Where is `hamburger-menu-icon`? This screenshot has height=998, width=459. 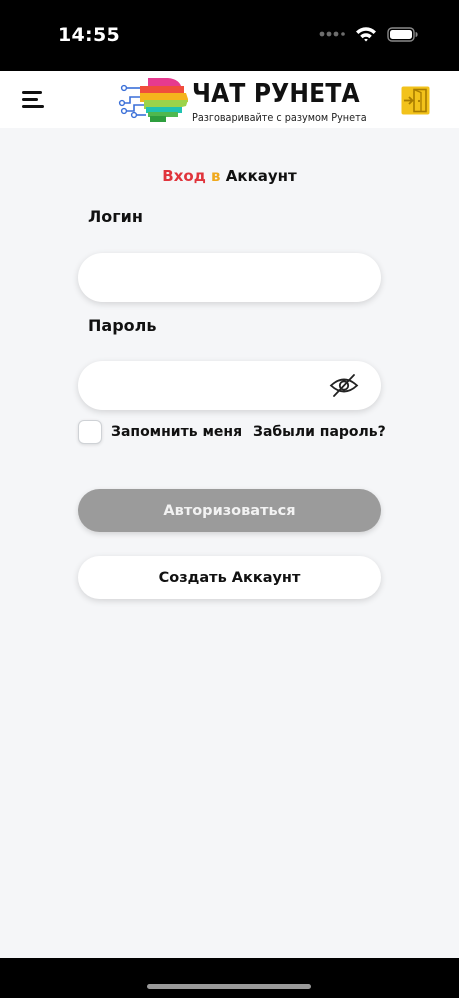 hamburger-menu-icon is located at coordinates (34, 100).